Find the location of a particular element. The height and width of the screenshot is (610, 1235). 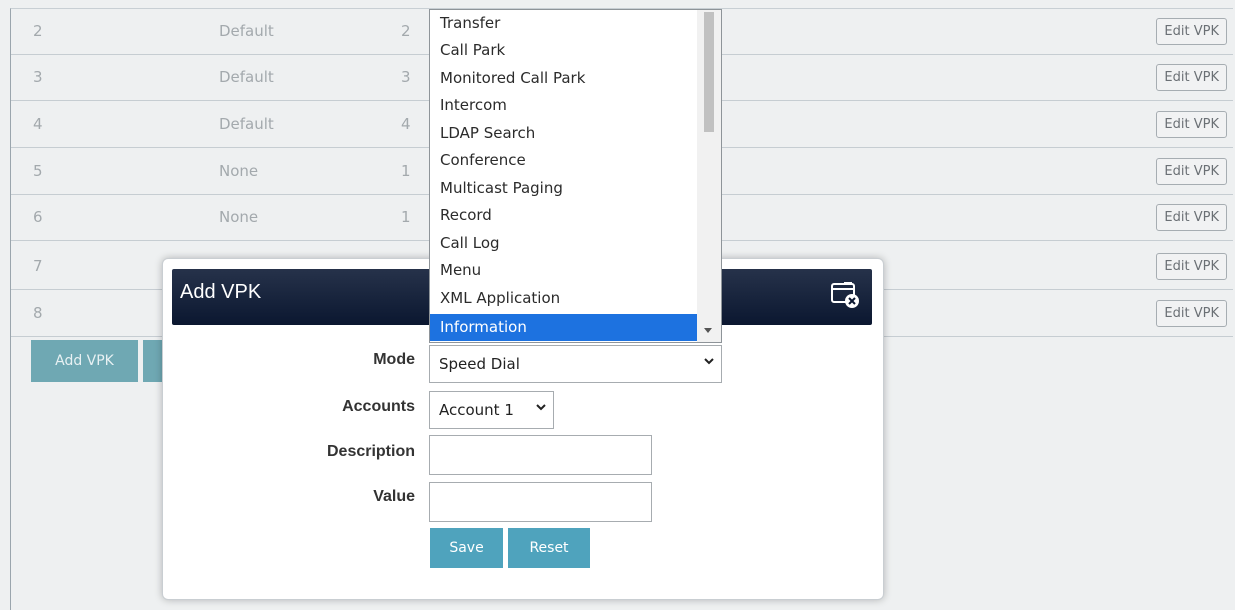

scrollbar-thumb is located at coordinates (709, 72).